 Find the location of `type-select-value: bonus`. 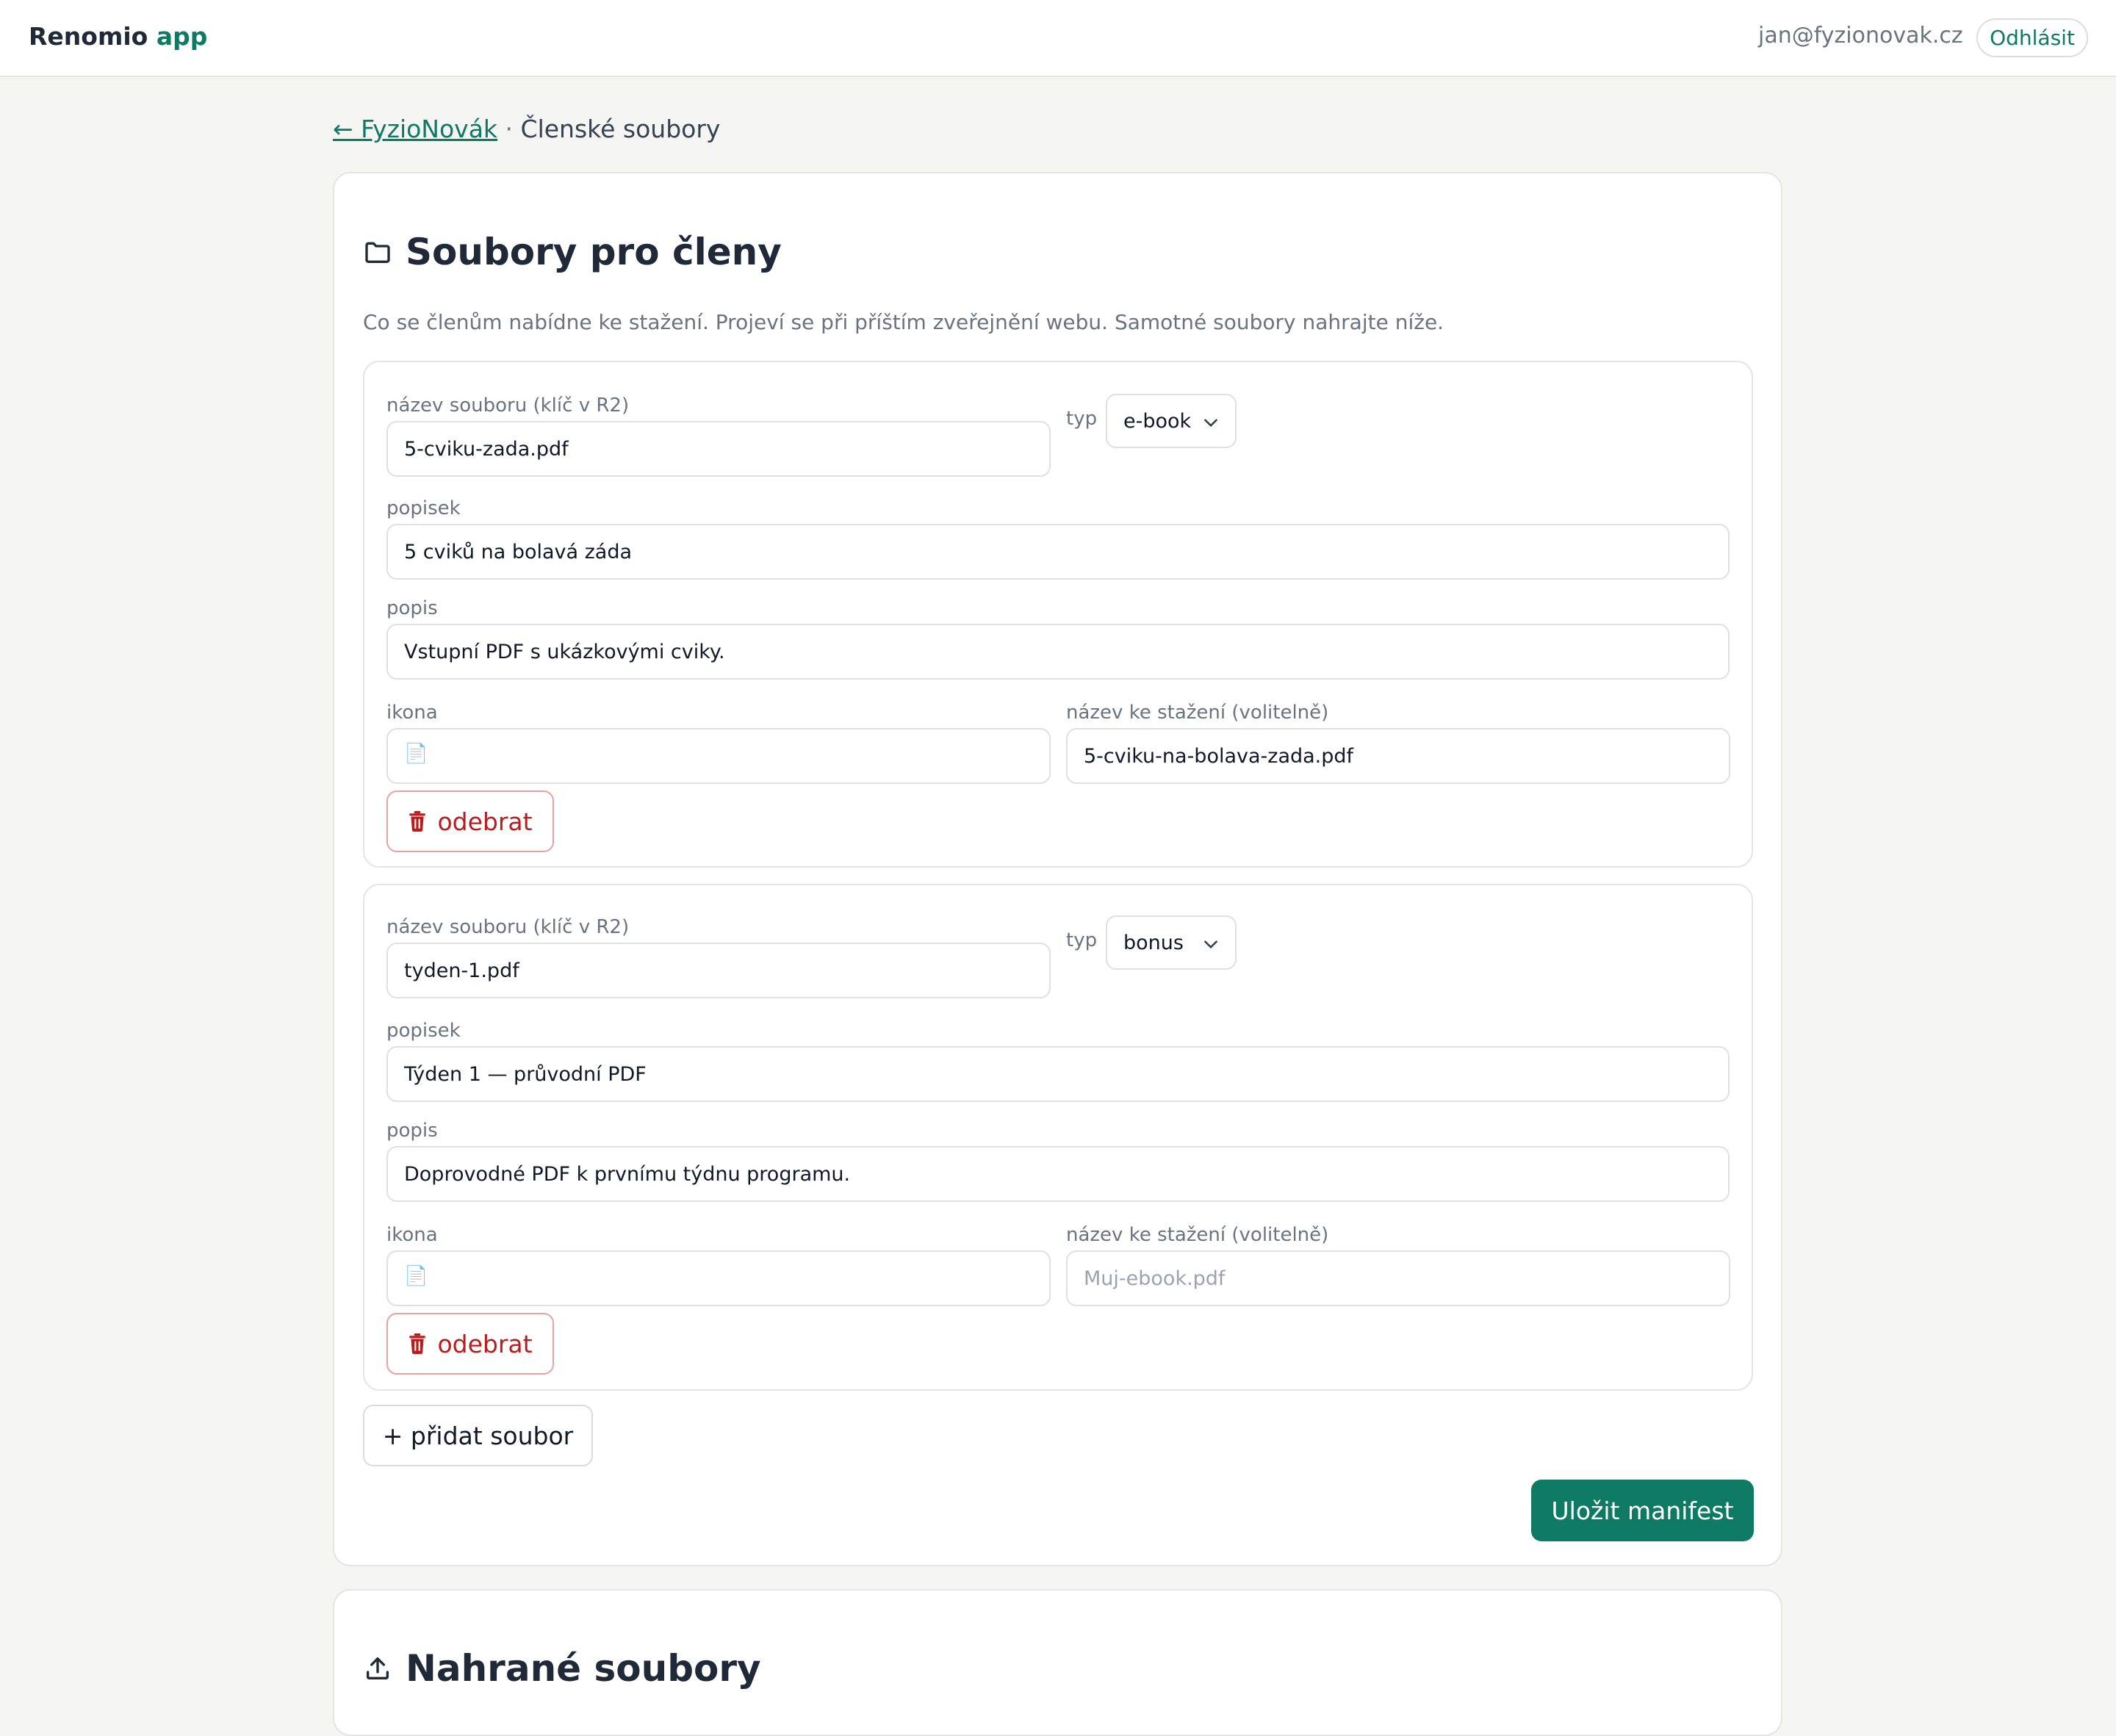

type-select-value: bonus is located at coordinates (1153, 942).